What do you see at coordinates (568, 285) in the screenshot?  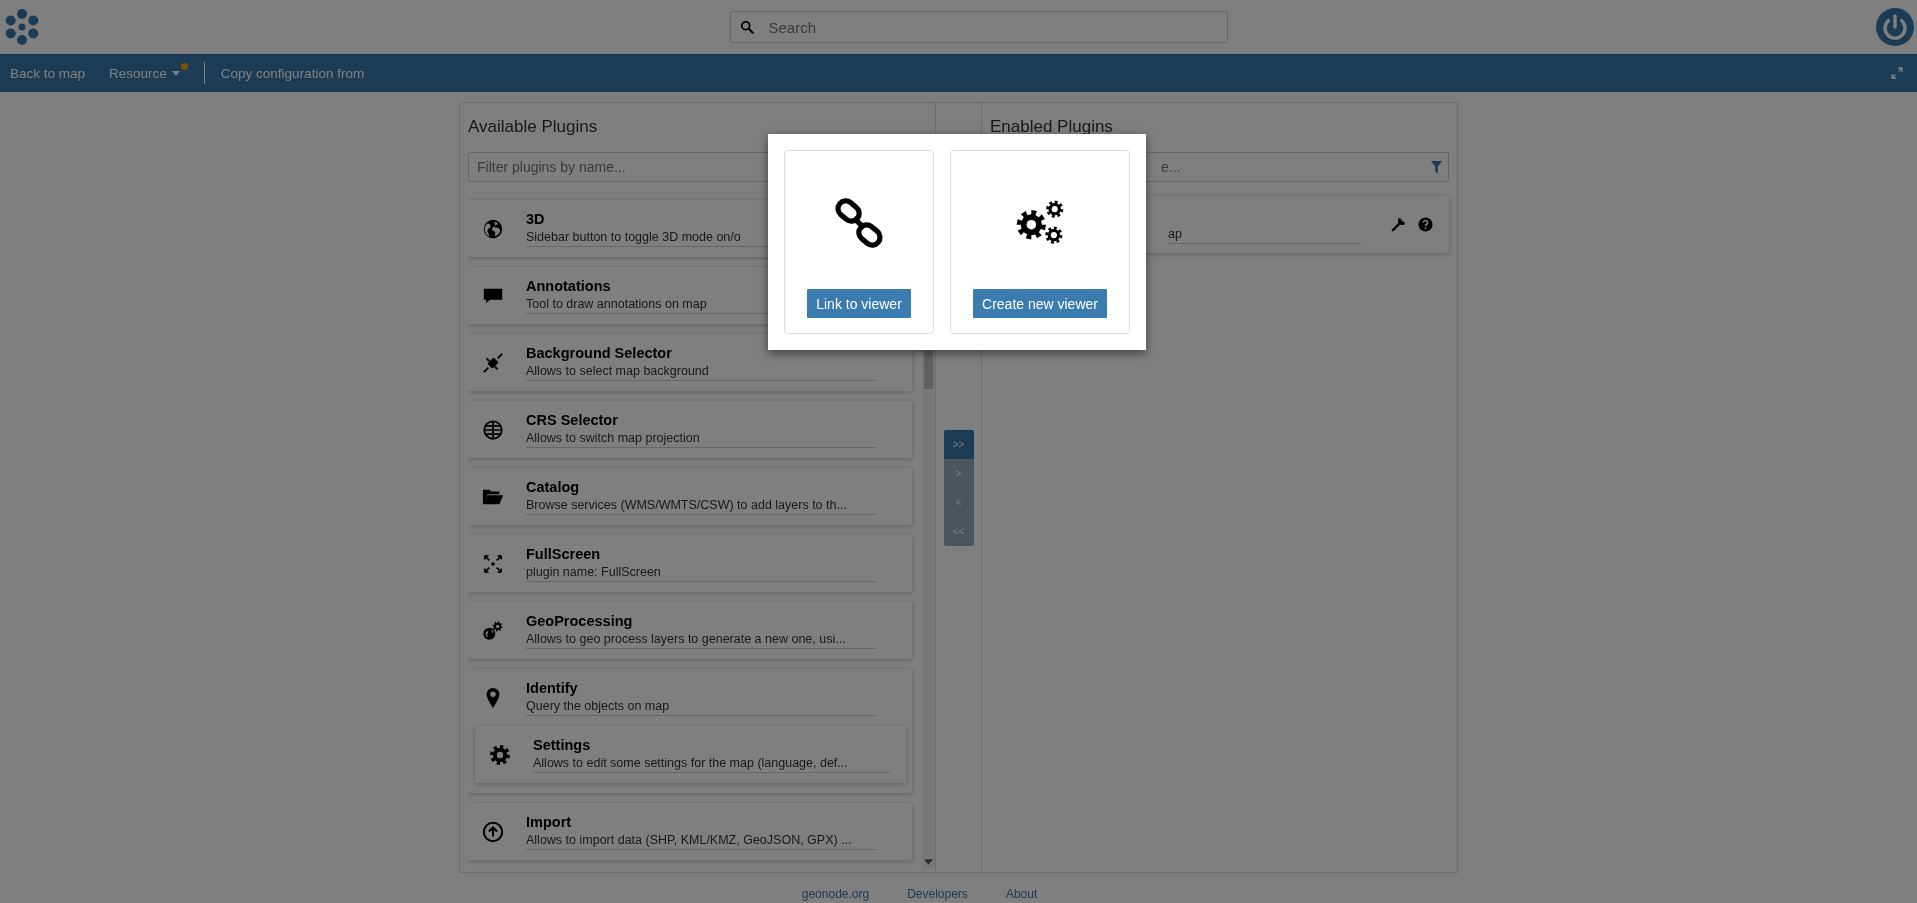 I see `plugin-name: Annotations` at bounding box center [568, 285].